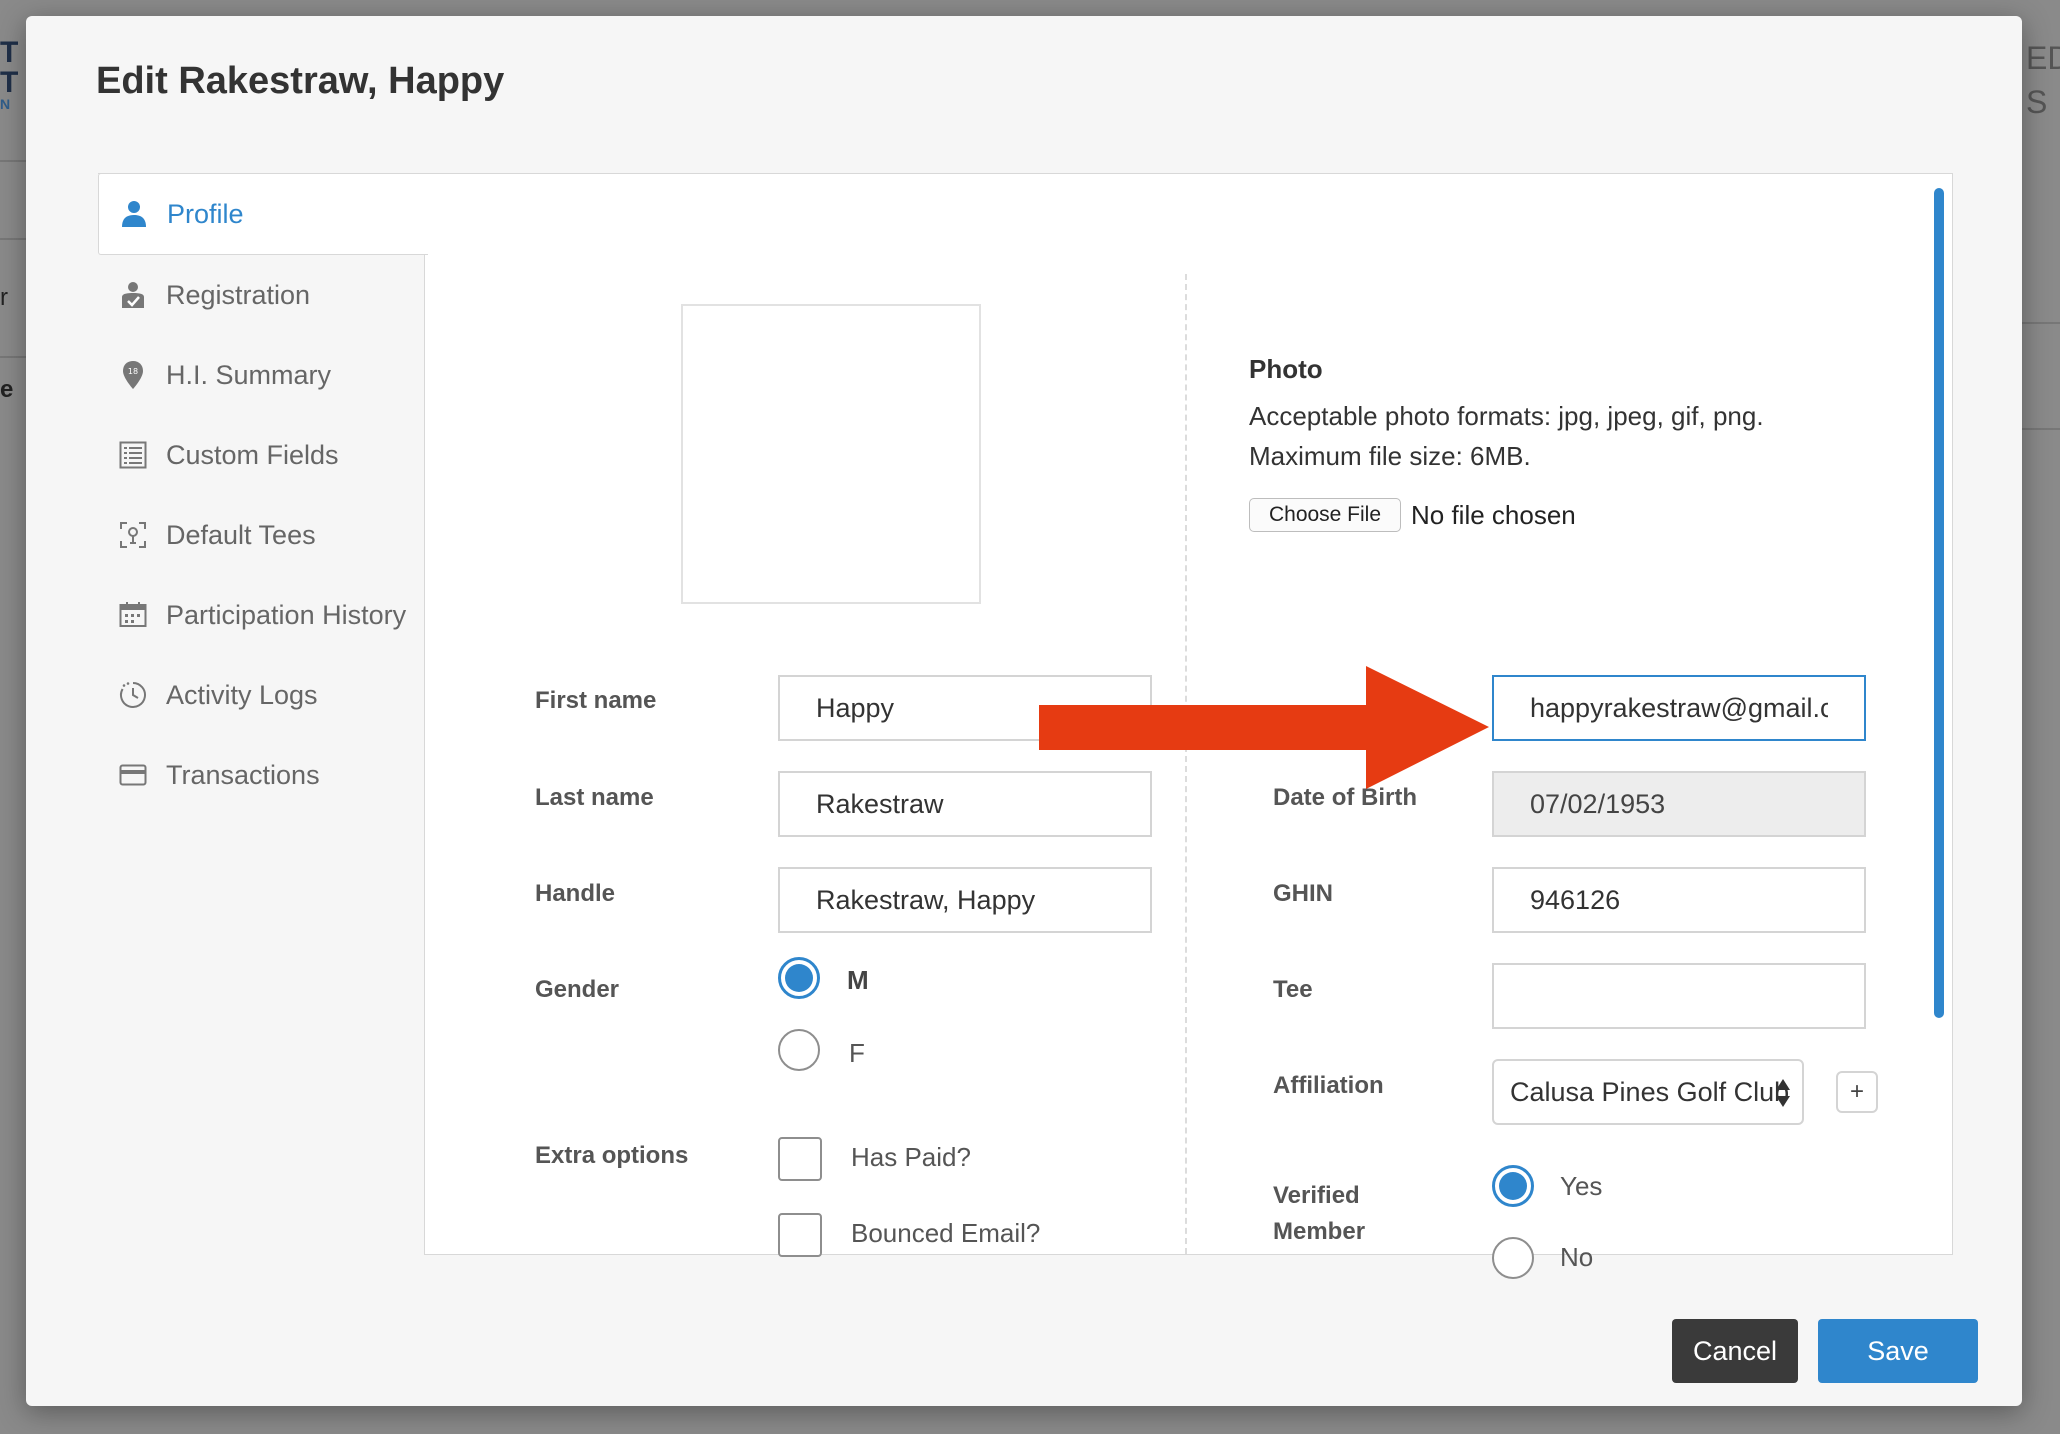 This screenshot has height=1434, width=2060. What do you see at coordinates (857, 1053) in the screenshot?
I see `gender-f-label: F` at bounding box center [857, 1053].